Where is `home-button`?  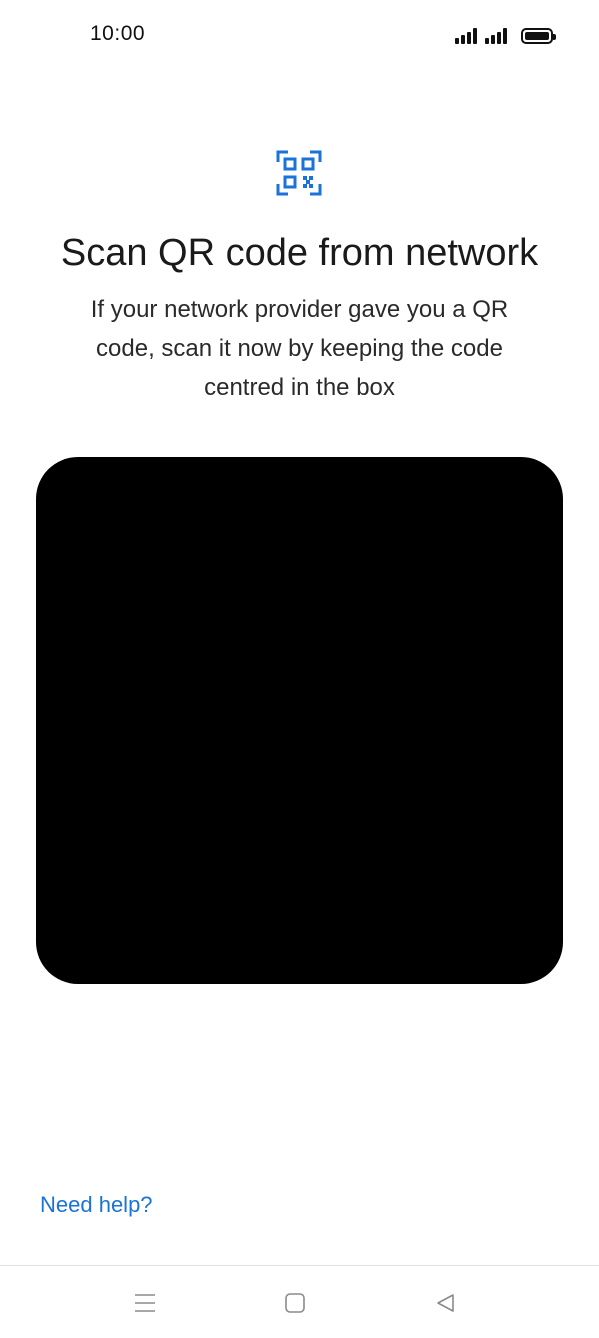
home-button is located at coordinates (295, 1303).